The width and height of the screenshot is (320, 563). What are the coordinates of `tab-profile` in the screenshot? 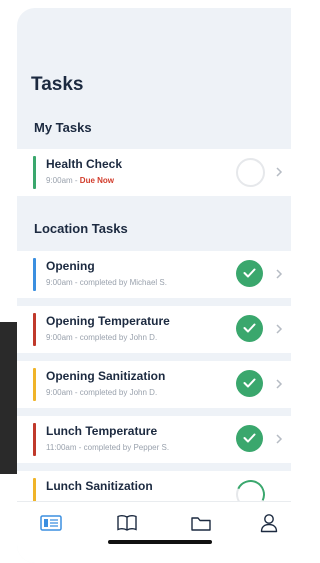 It's located at (269, 523).